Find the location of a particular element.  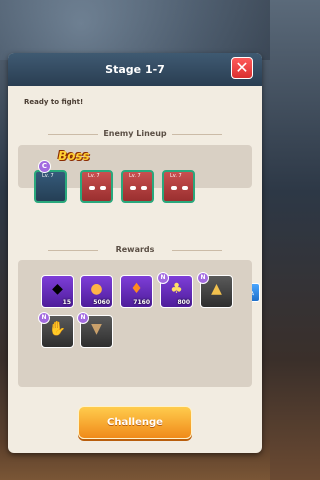

rewards-title: Rewards is located at coordinates (135, 249).